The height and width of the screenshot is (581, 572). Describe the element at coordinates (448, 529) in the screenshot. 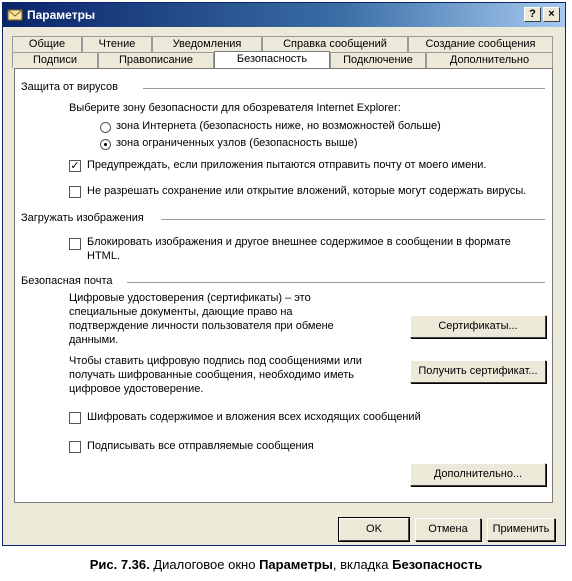

I see `cancel-button: Отмена` at that location.